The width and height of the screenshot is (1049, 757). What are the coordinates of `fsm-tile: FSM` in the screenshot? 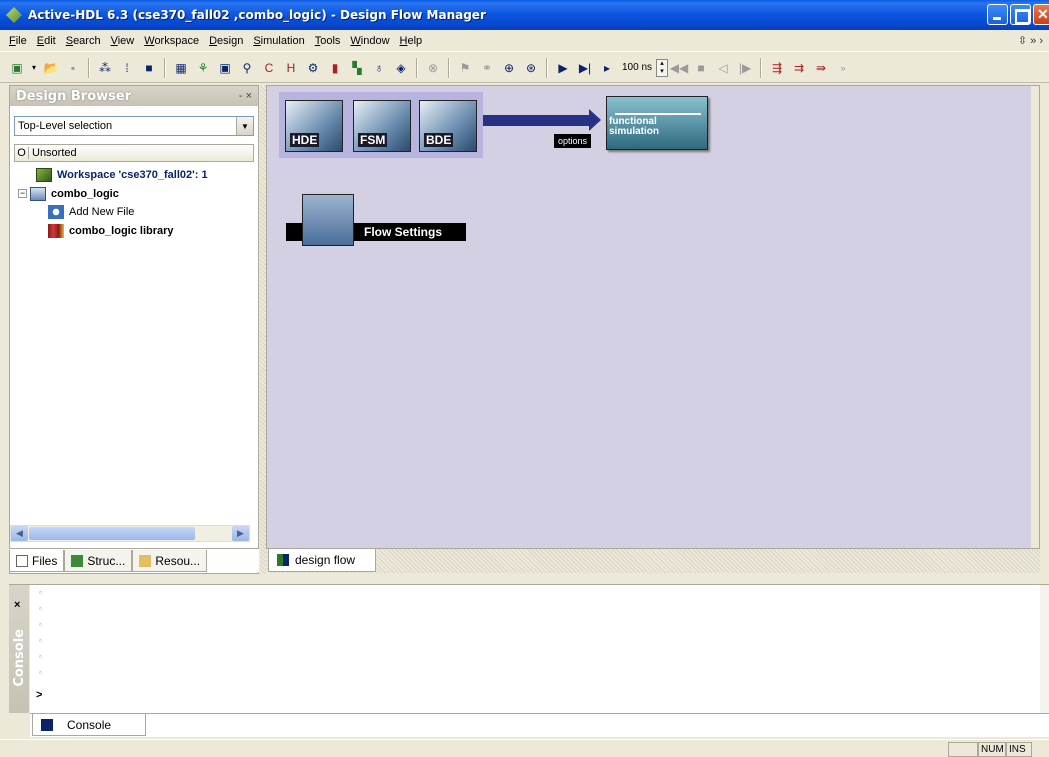 It's located at (382, 126).